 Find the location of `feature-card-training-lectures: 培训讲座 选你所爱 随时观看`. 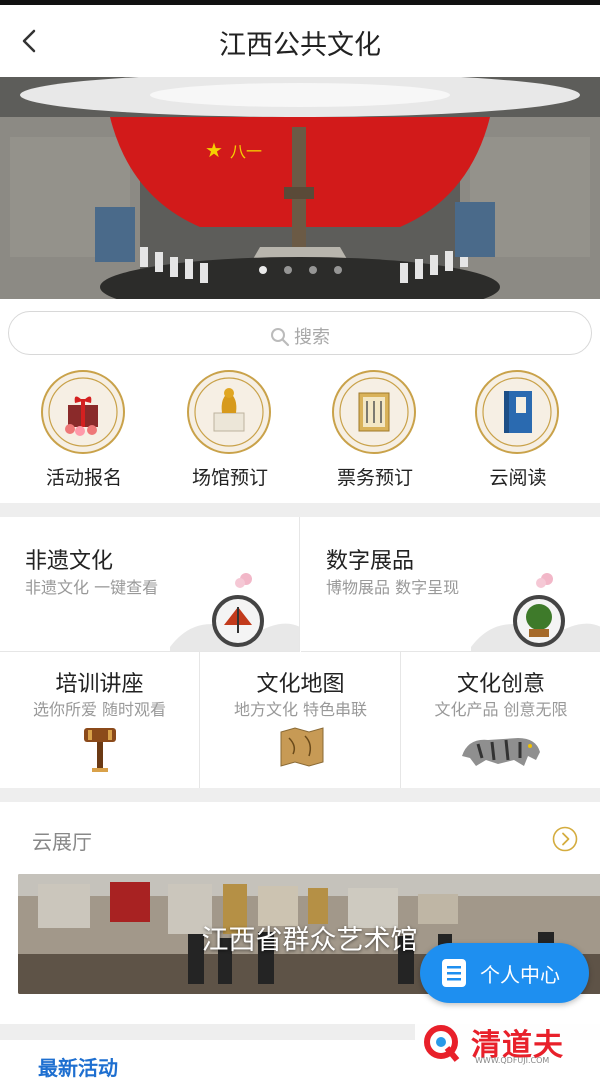

feature-card-training-lectures: 培训讲座 选你所爱 随时观看 is located at coordinates (100, 720).